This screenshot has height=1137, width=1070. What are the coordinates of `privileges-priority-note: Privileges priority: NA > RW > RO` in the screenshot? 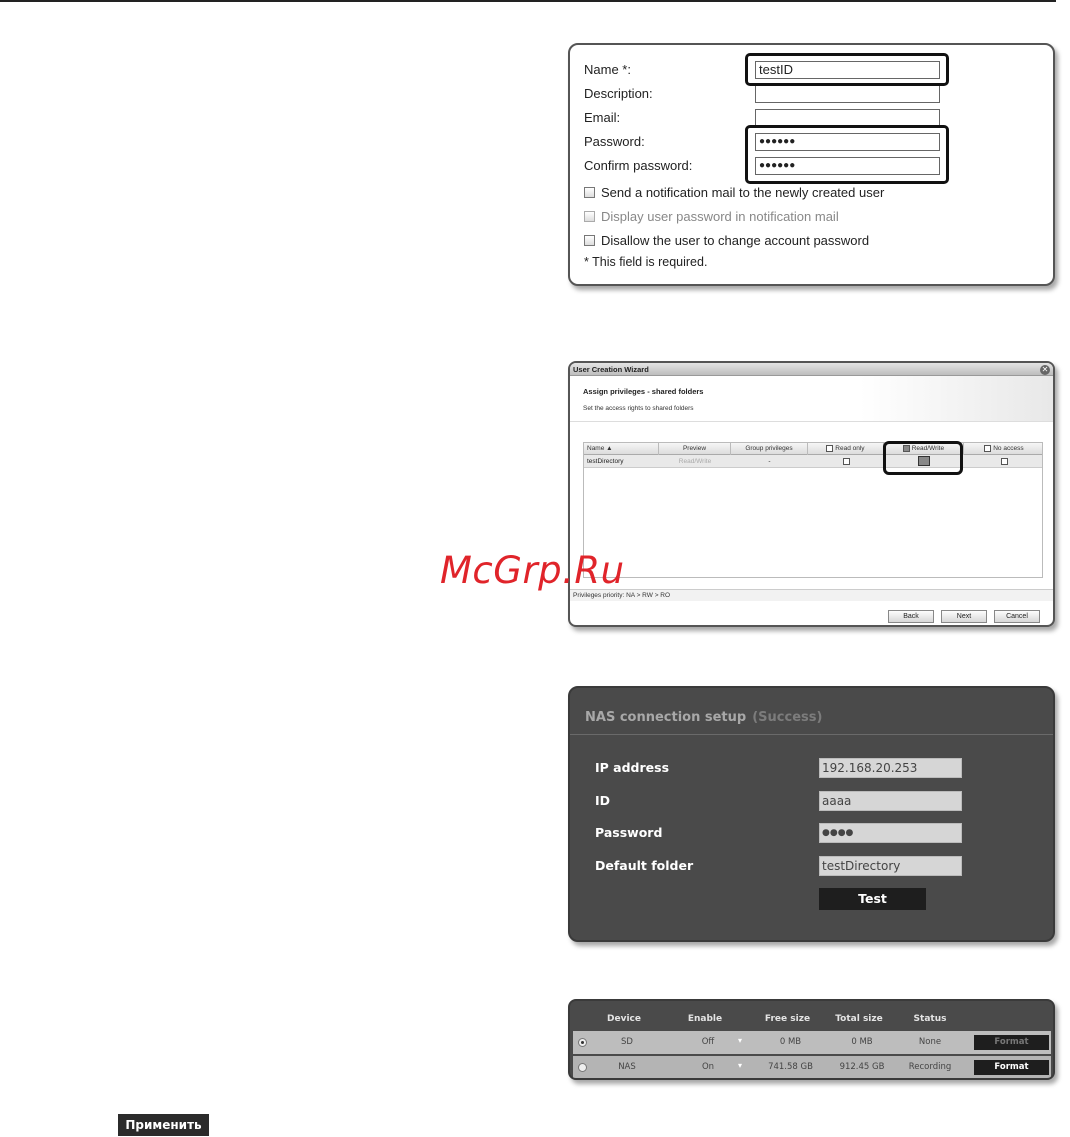 It's located at (811, 595).